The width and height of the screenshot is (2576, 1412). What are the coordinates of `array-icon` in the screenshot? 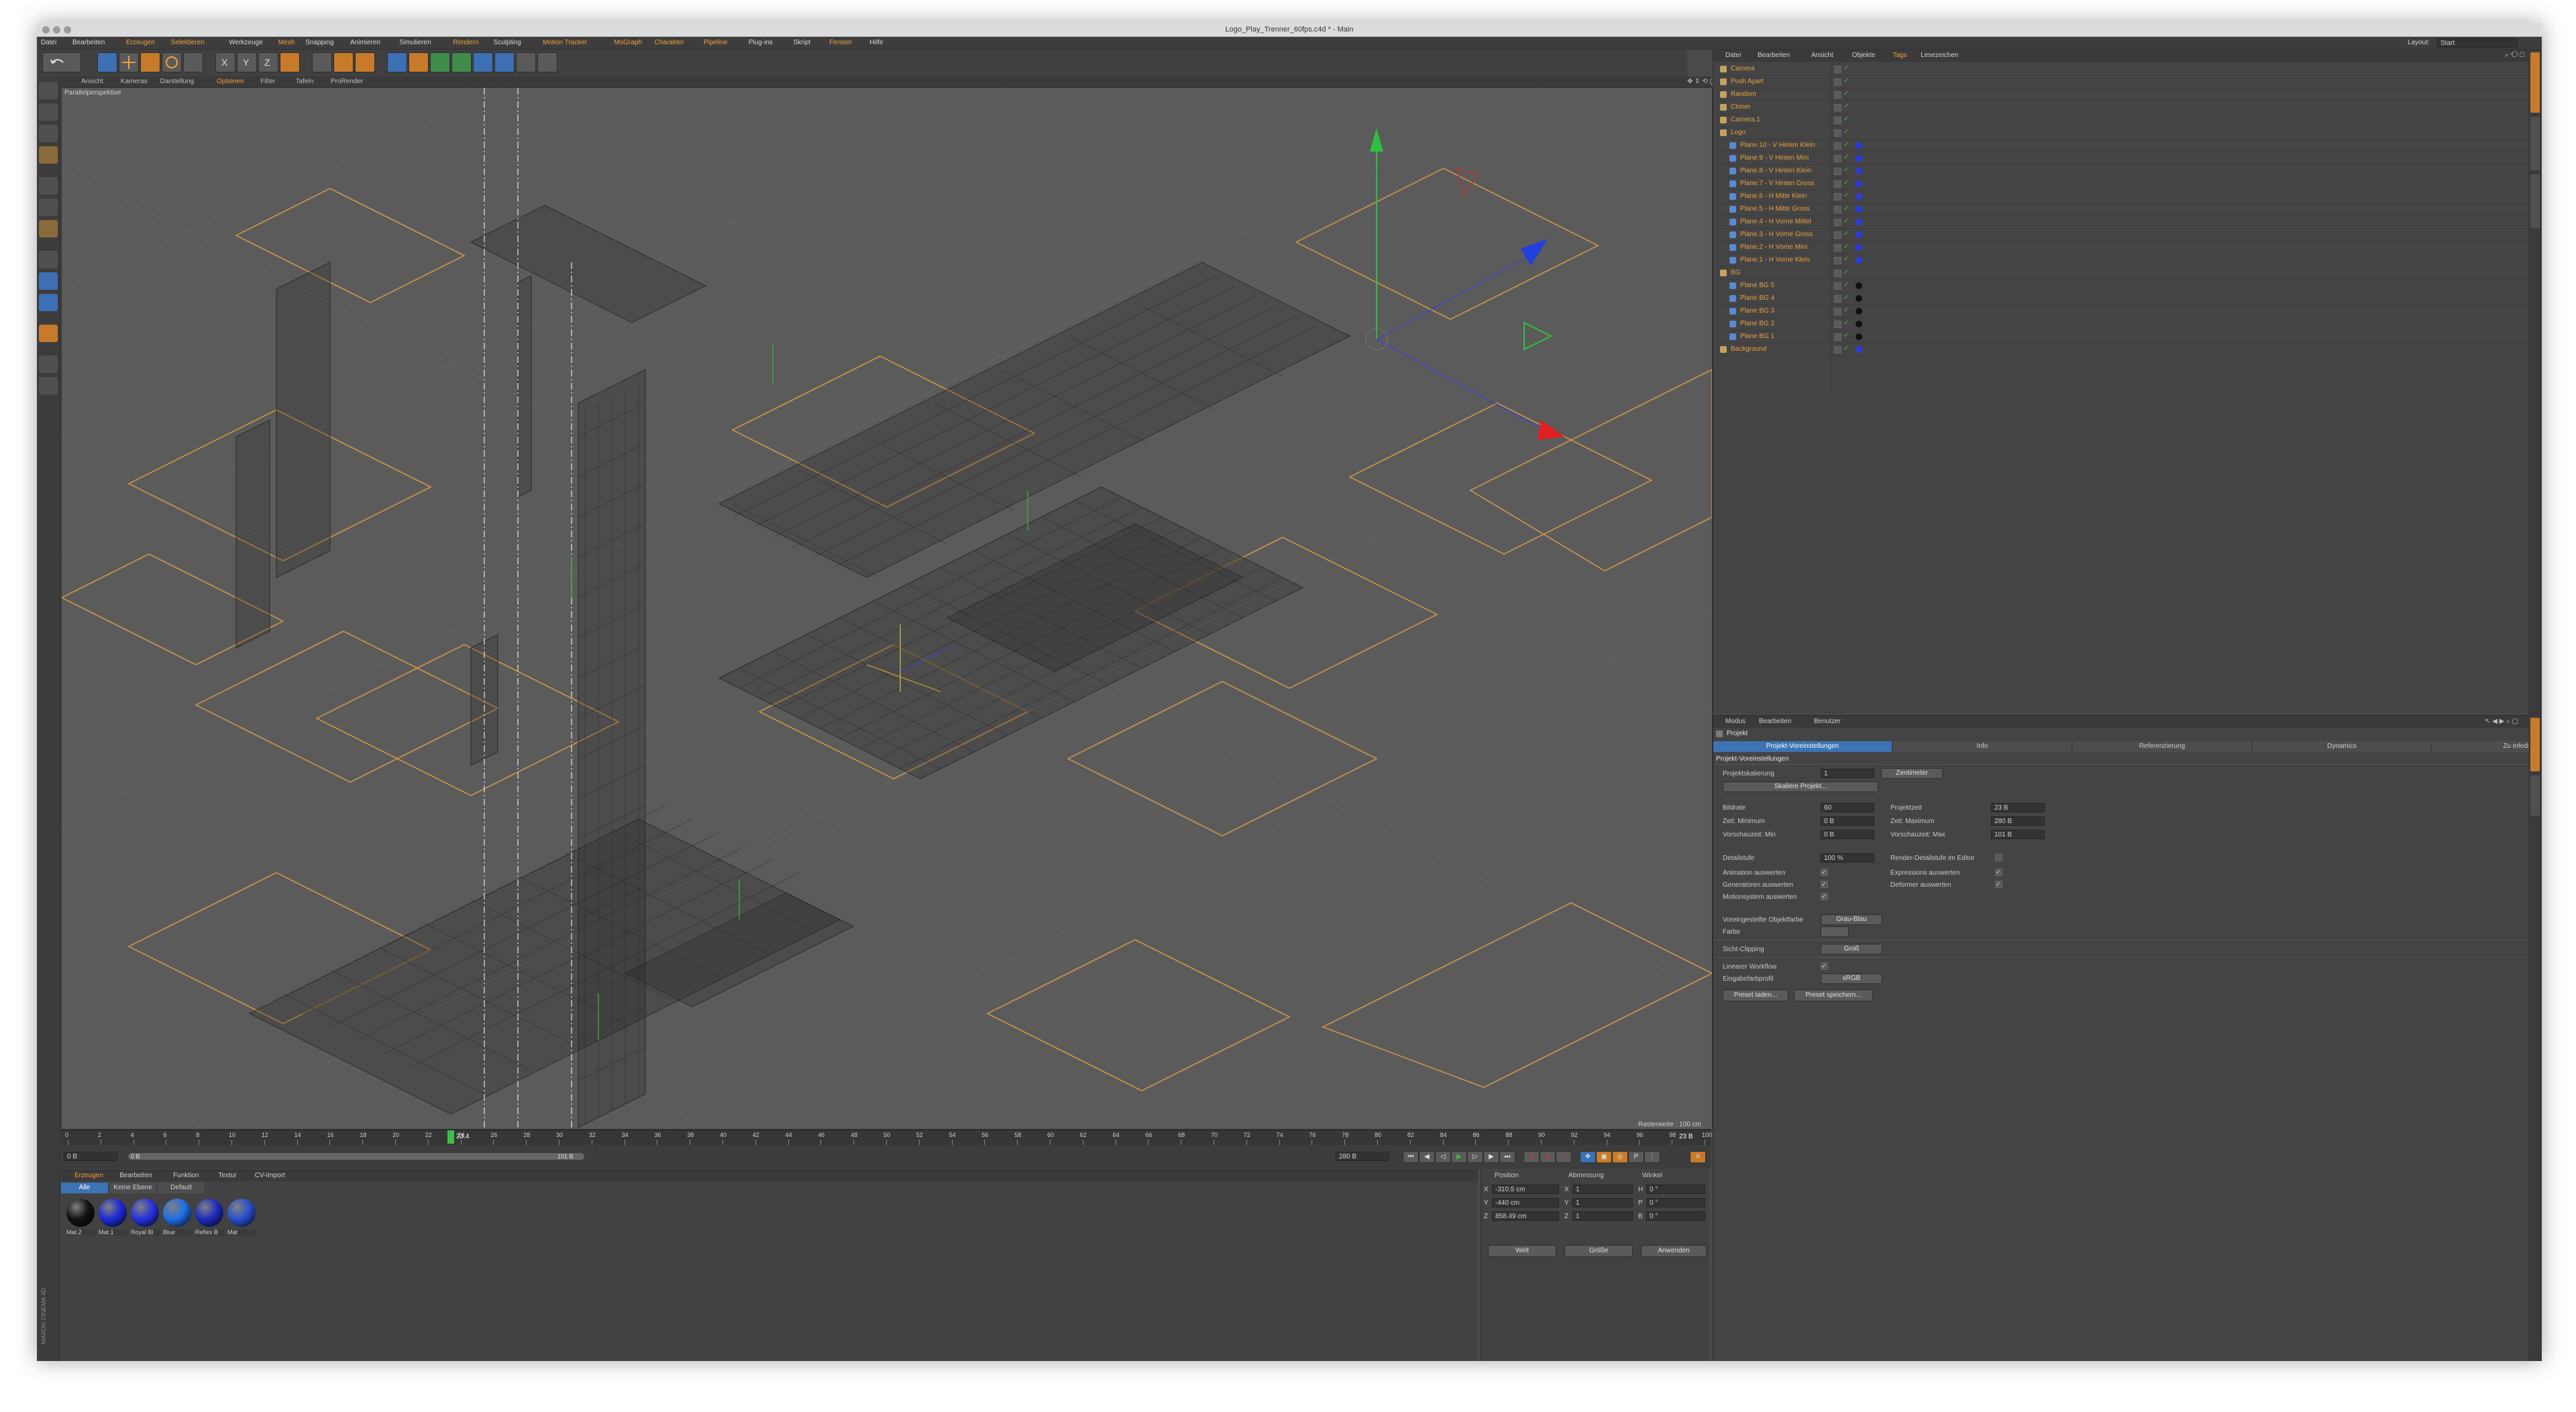 It's located at (461, 62).